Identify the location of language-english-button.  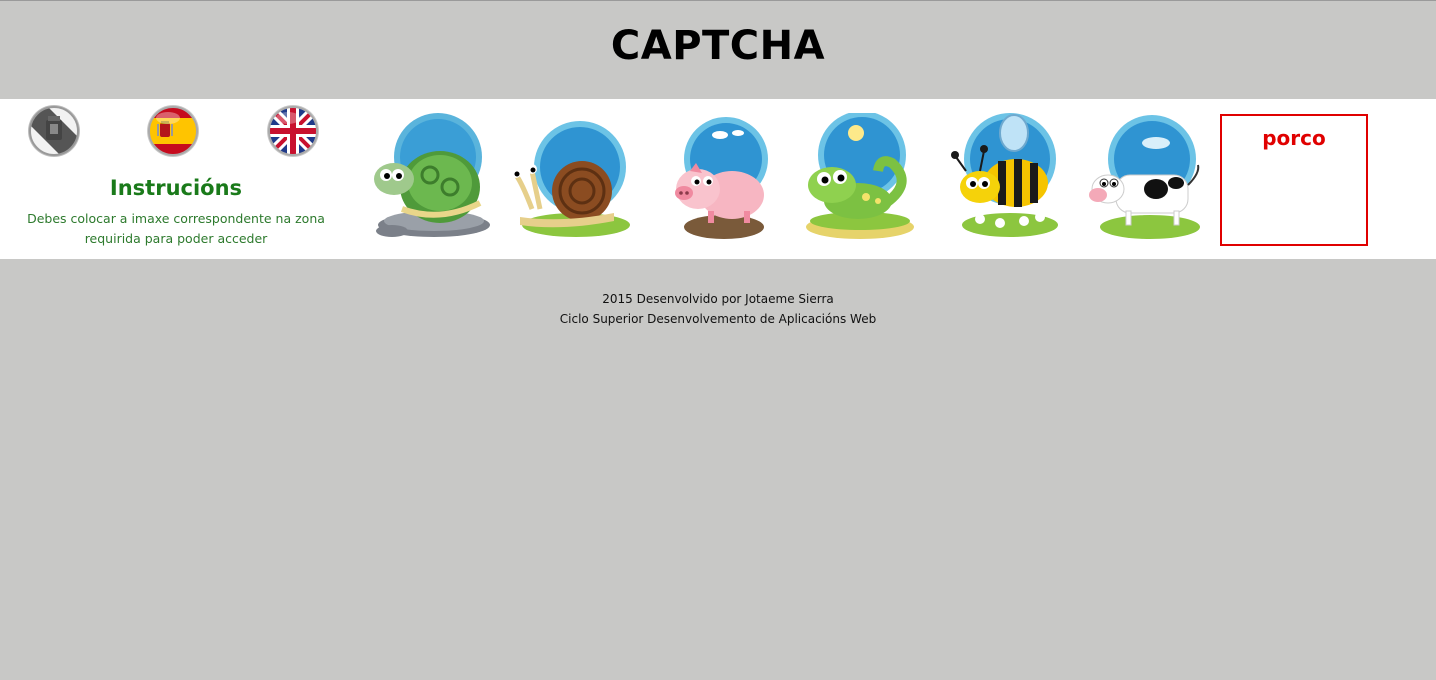
(293, 131).